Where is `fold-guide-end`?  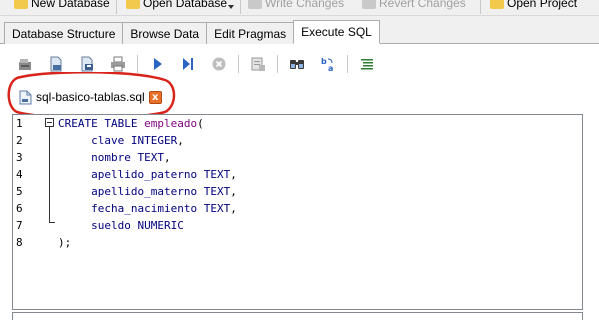
fold-guide-end is located at coordinates (52, 222).